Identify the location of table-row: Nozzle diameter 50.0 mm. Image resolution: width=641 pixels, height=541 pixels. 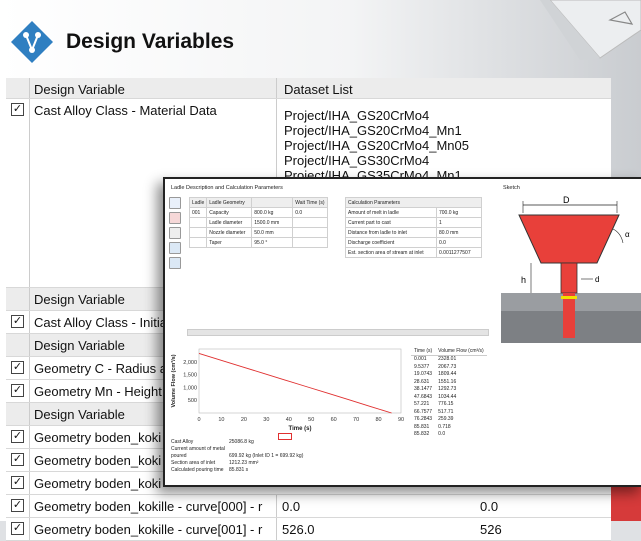
(258, 232).